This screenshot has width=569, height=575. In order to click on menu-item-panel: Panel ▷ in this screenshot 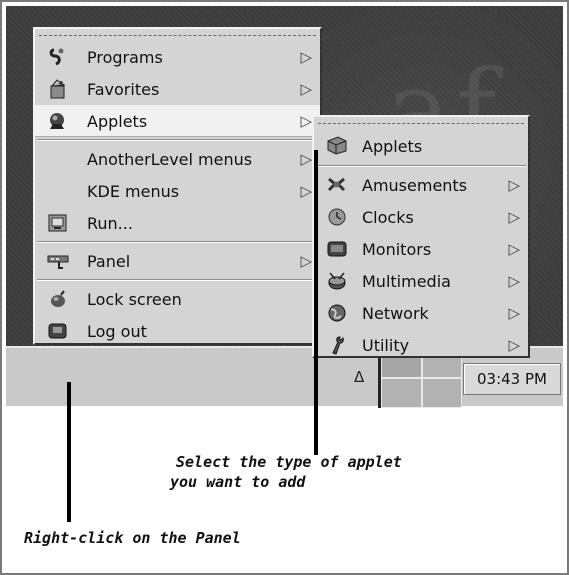, I will do `click(177, 261)`.